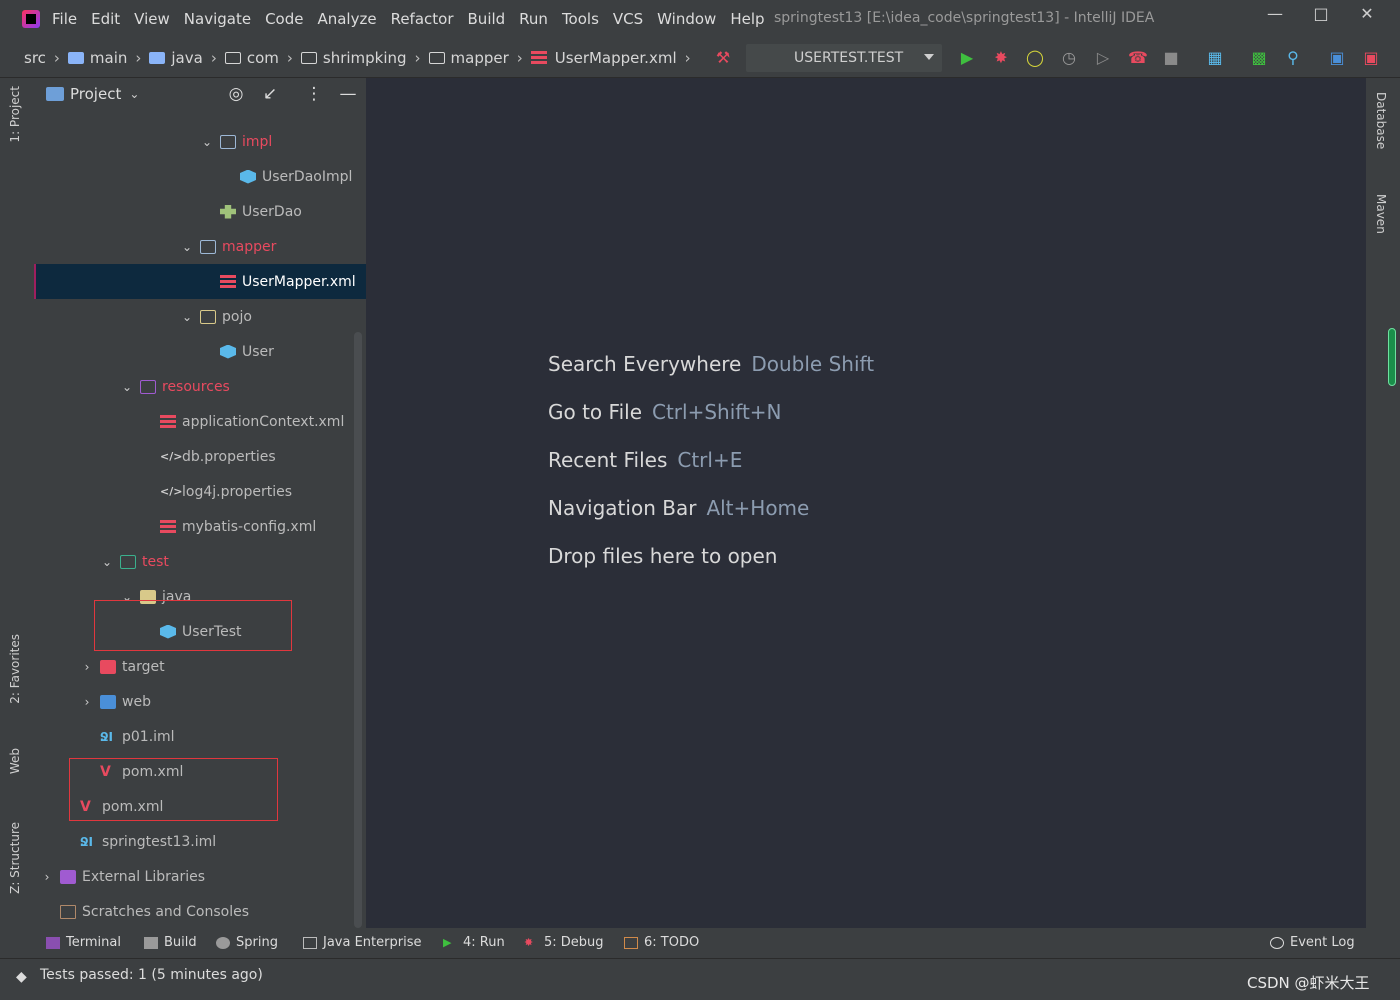  Describe the element at coordinates (747, 19) in the screenshot. I see `menu-help: Help` at that location.